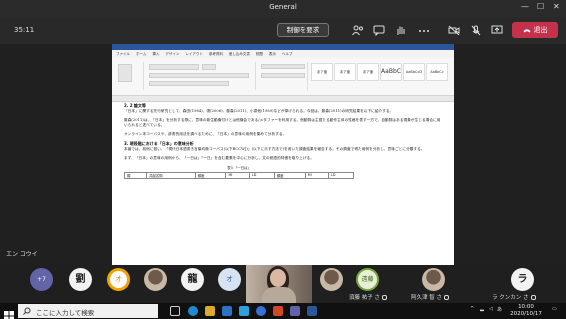  What do you see at coordinates (472, 309) in the screenshot?
I see `tray-chevron-icon: ^` at bounding box center [472, 309].